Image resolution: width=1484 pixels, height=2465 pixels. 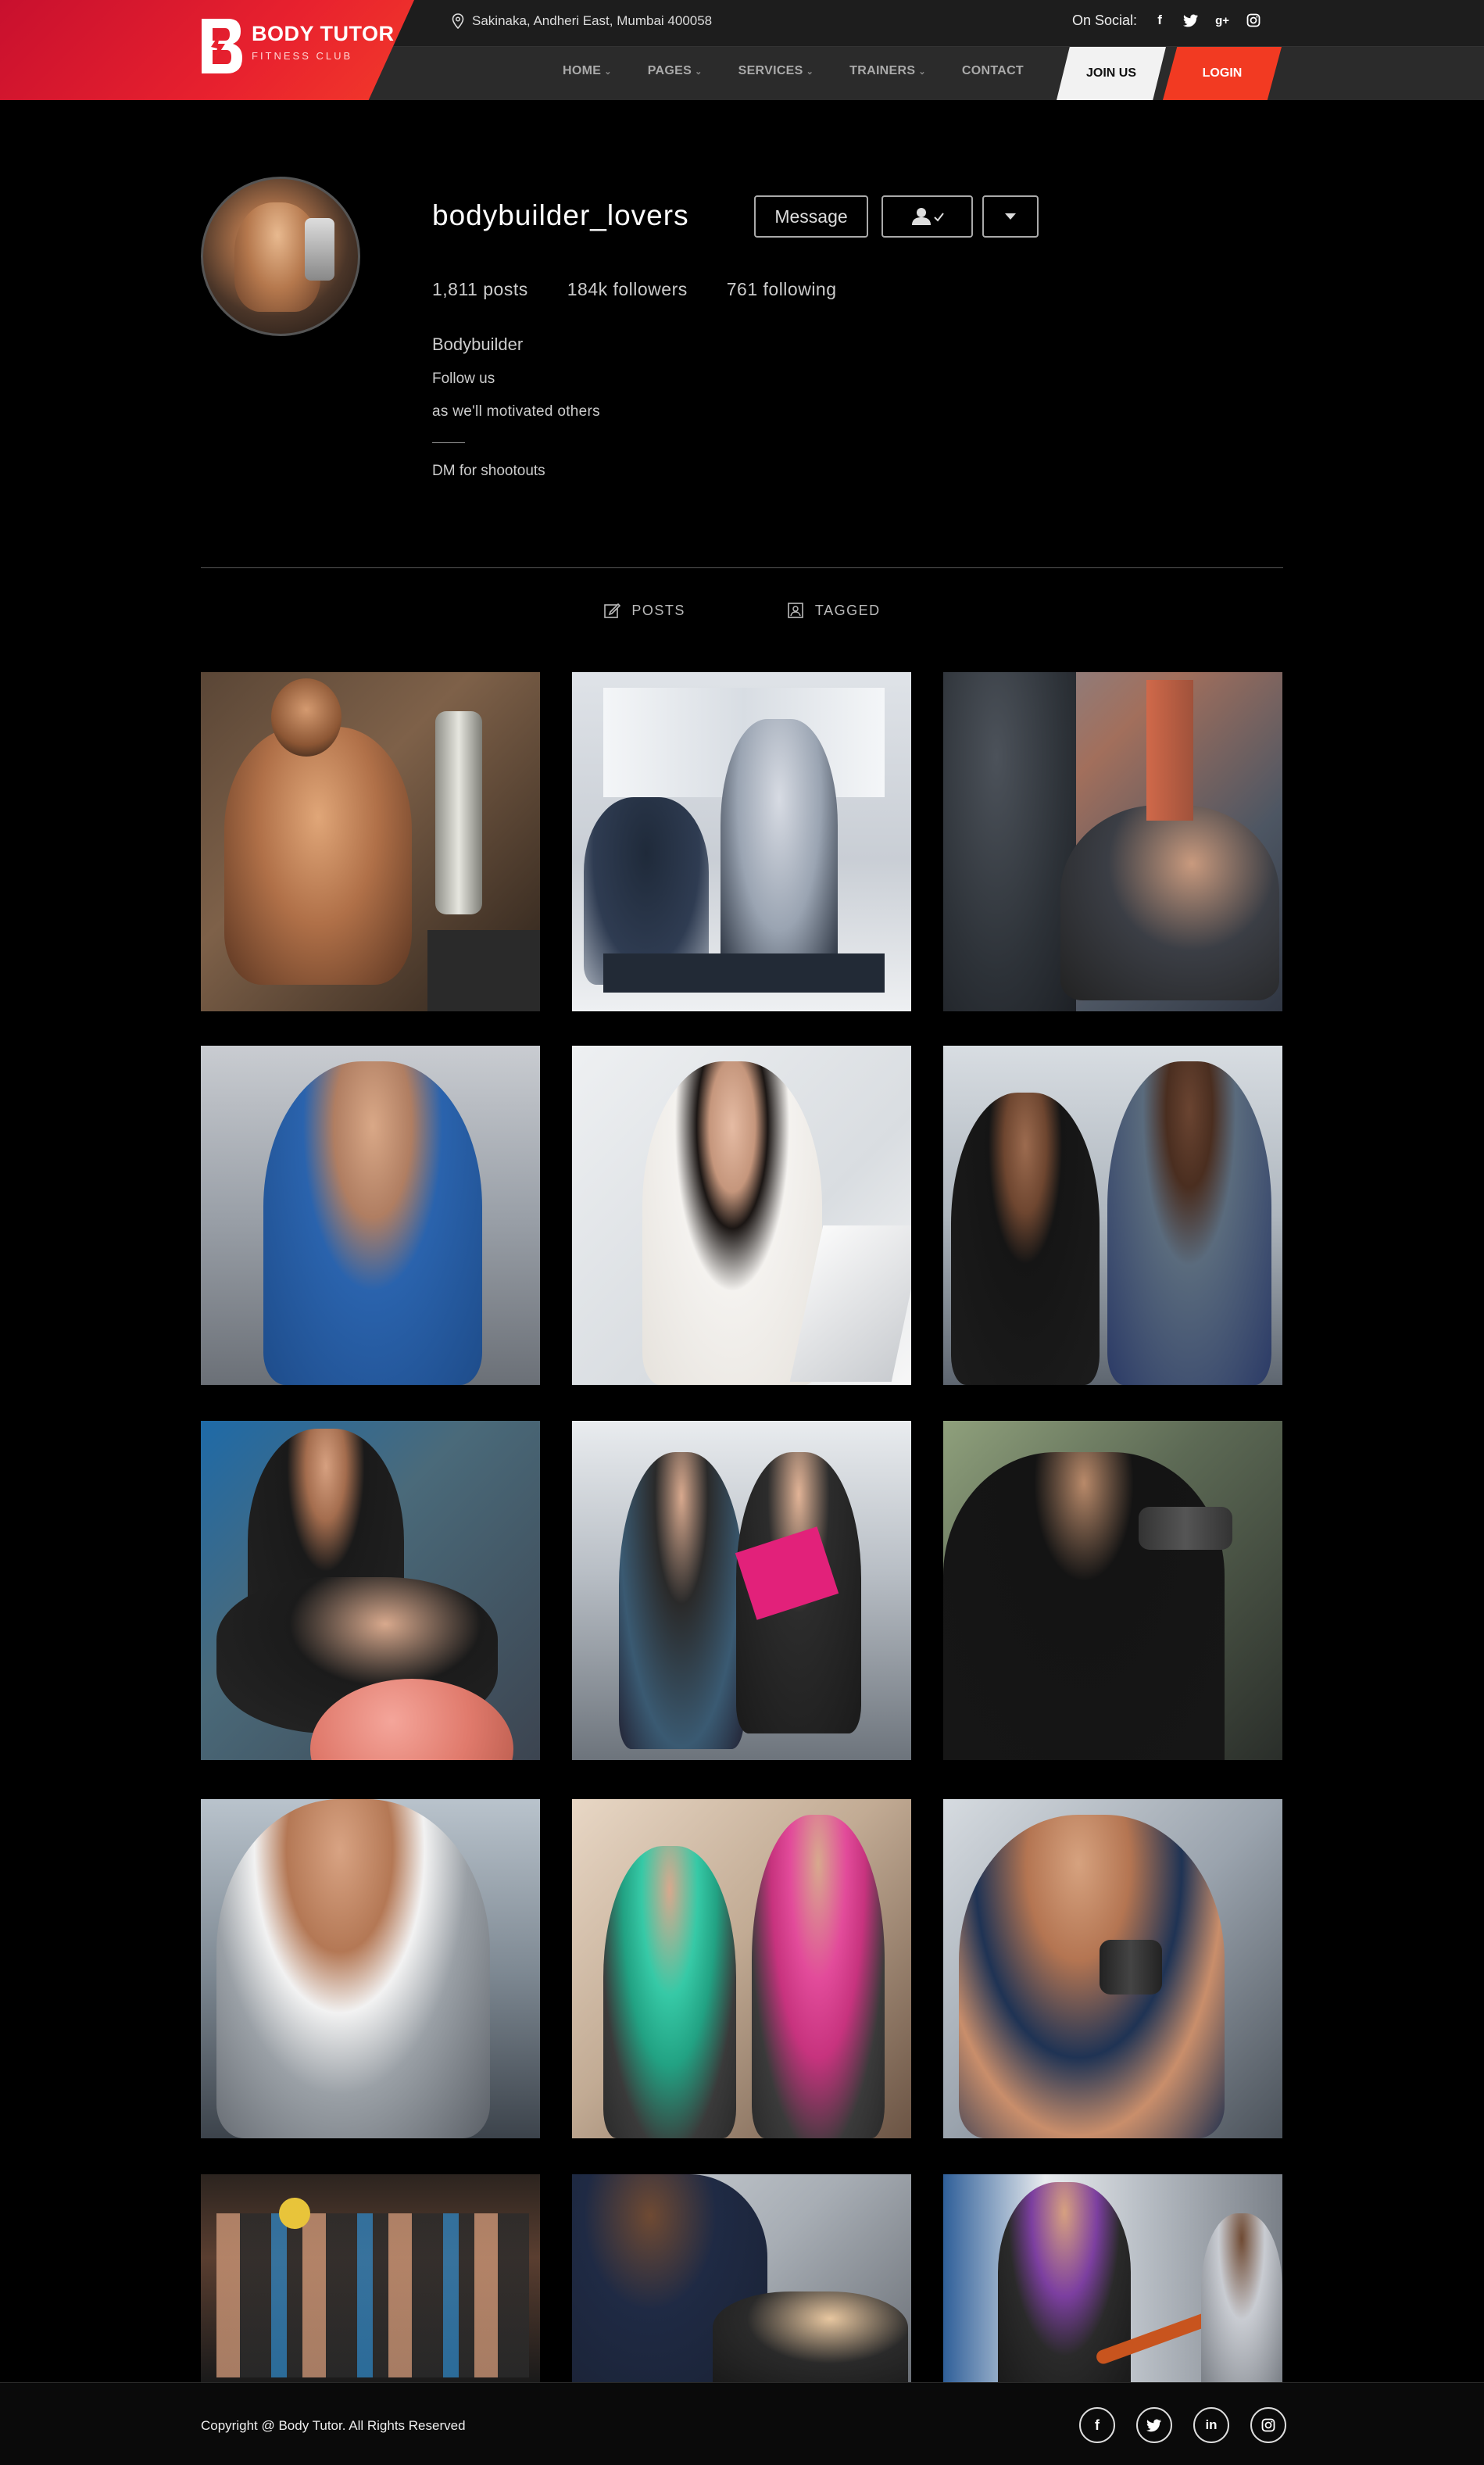 What do you see at coordinates (742, 567) in the screenshot?
I see `profile-divider` at bounding box center [742, 567].